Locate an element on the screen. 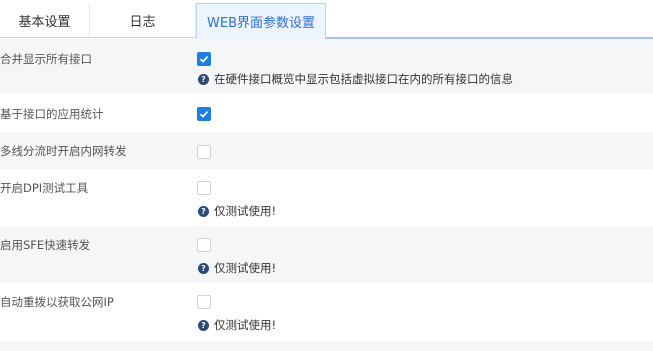 Image resolution: width=653 pixels, height=351 pixels. dpi-test-checkbox is located at coordinates (204, 188).